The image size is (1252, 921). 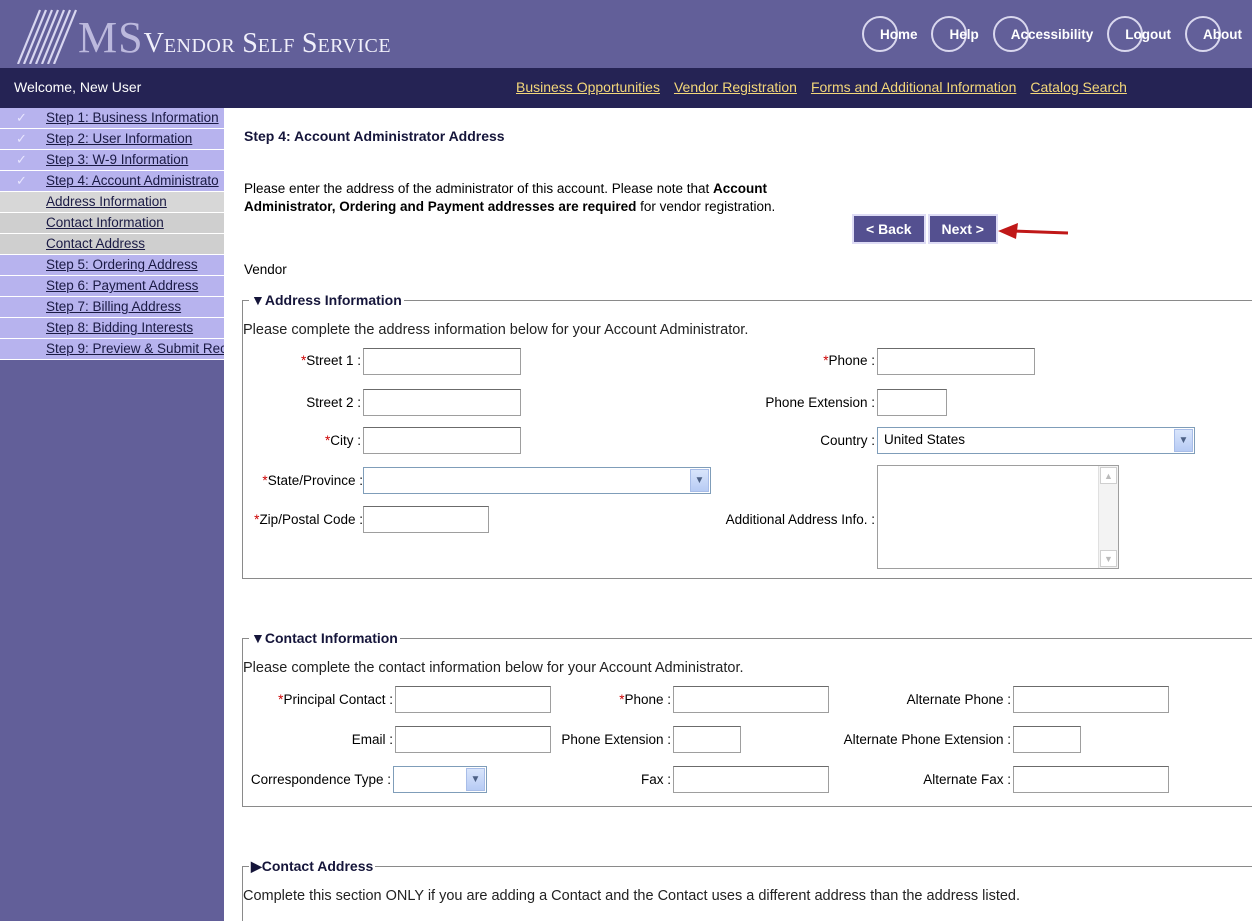 I want to click on contact-phone-extension-label: Phone Extension :, so click(x=616, y=739).